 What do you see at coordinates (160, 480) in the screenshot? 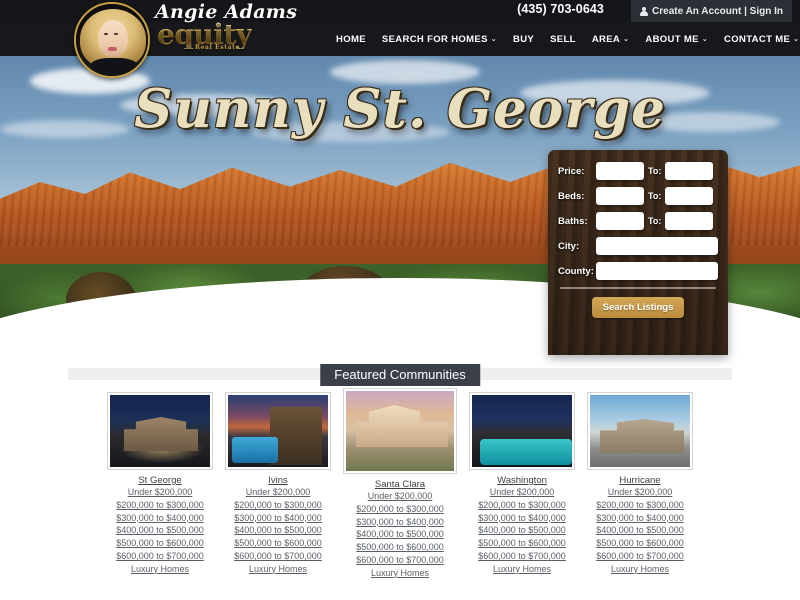
I see `community-name-link: St George` at bounding box center [160, 480].